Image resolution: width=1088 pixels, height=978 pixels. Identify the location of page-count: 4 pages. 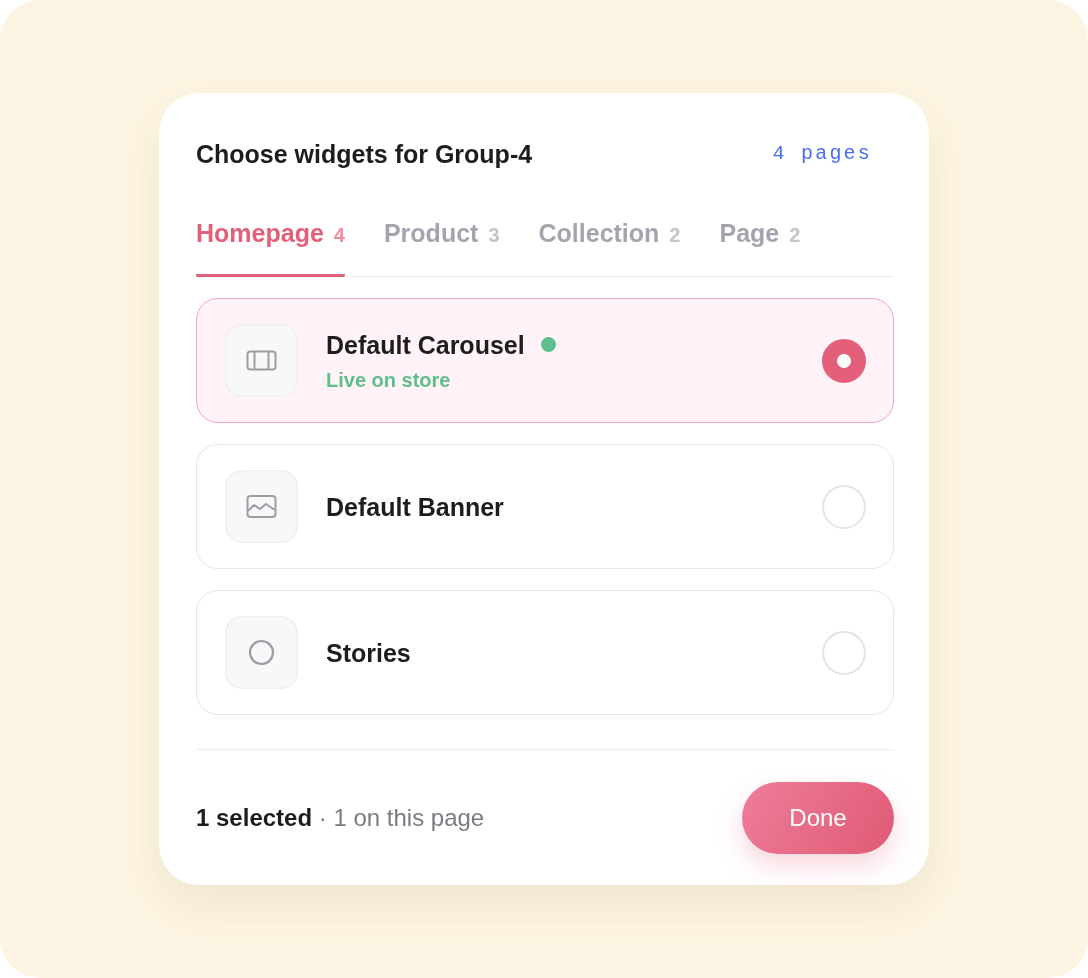
(822, 154).